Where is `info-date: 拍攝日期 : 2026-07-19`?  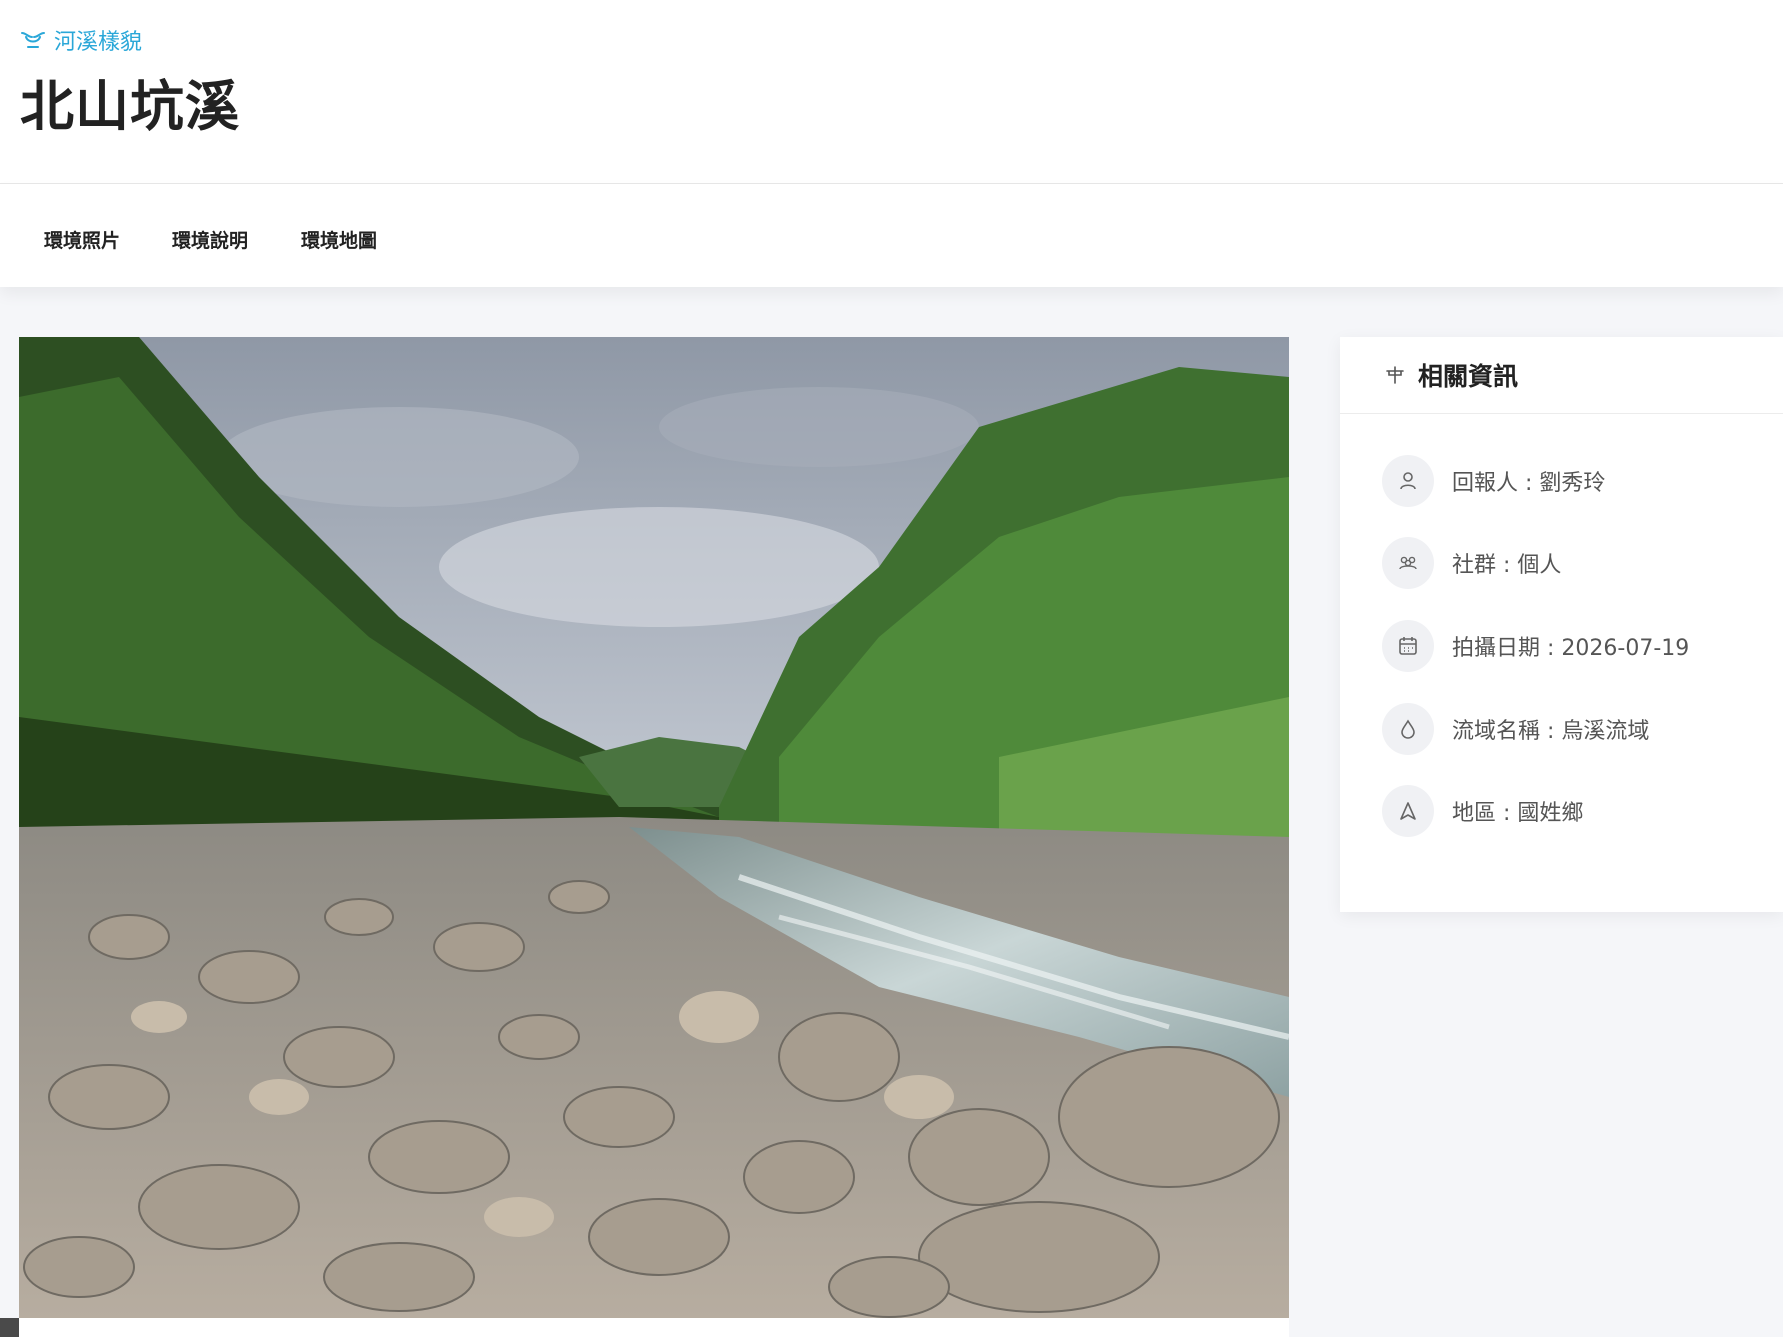 info-date: 拍攝日期 : 2026-07-19 is located at coordinates (1535, 646).